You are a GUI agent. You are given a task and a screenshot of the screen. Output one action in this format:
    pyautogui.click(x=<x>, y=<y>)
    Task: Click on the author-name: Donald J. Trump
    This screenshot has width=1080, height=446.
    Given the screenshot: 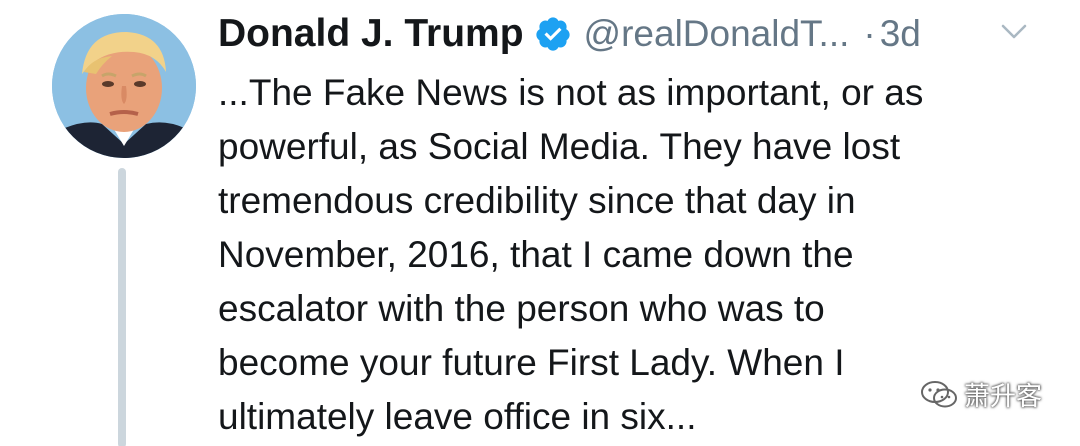 What is the action you would take?
    pyautogui.click(x=371, y=34)
    